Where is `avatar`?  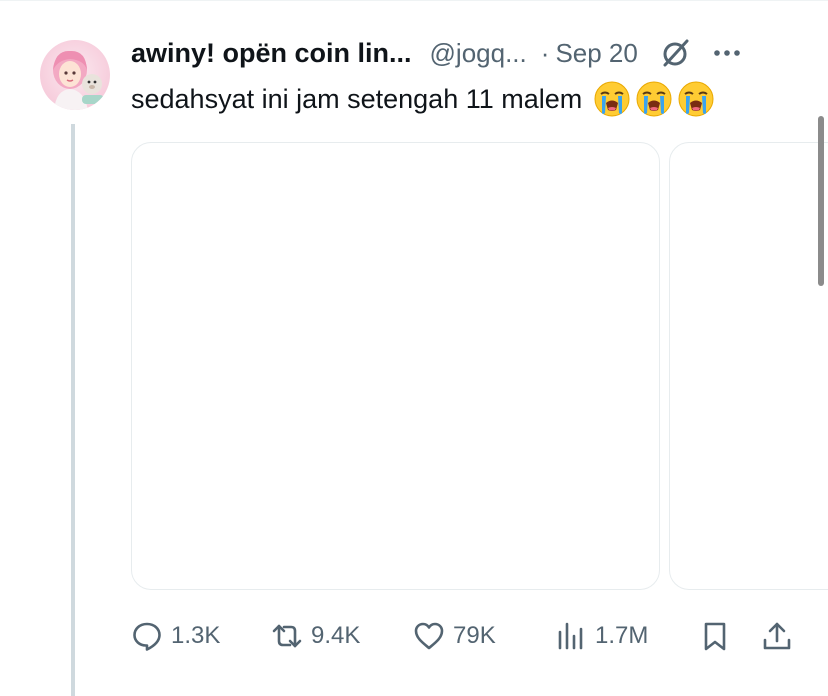
avatar is located at coordinates (75, 75).